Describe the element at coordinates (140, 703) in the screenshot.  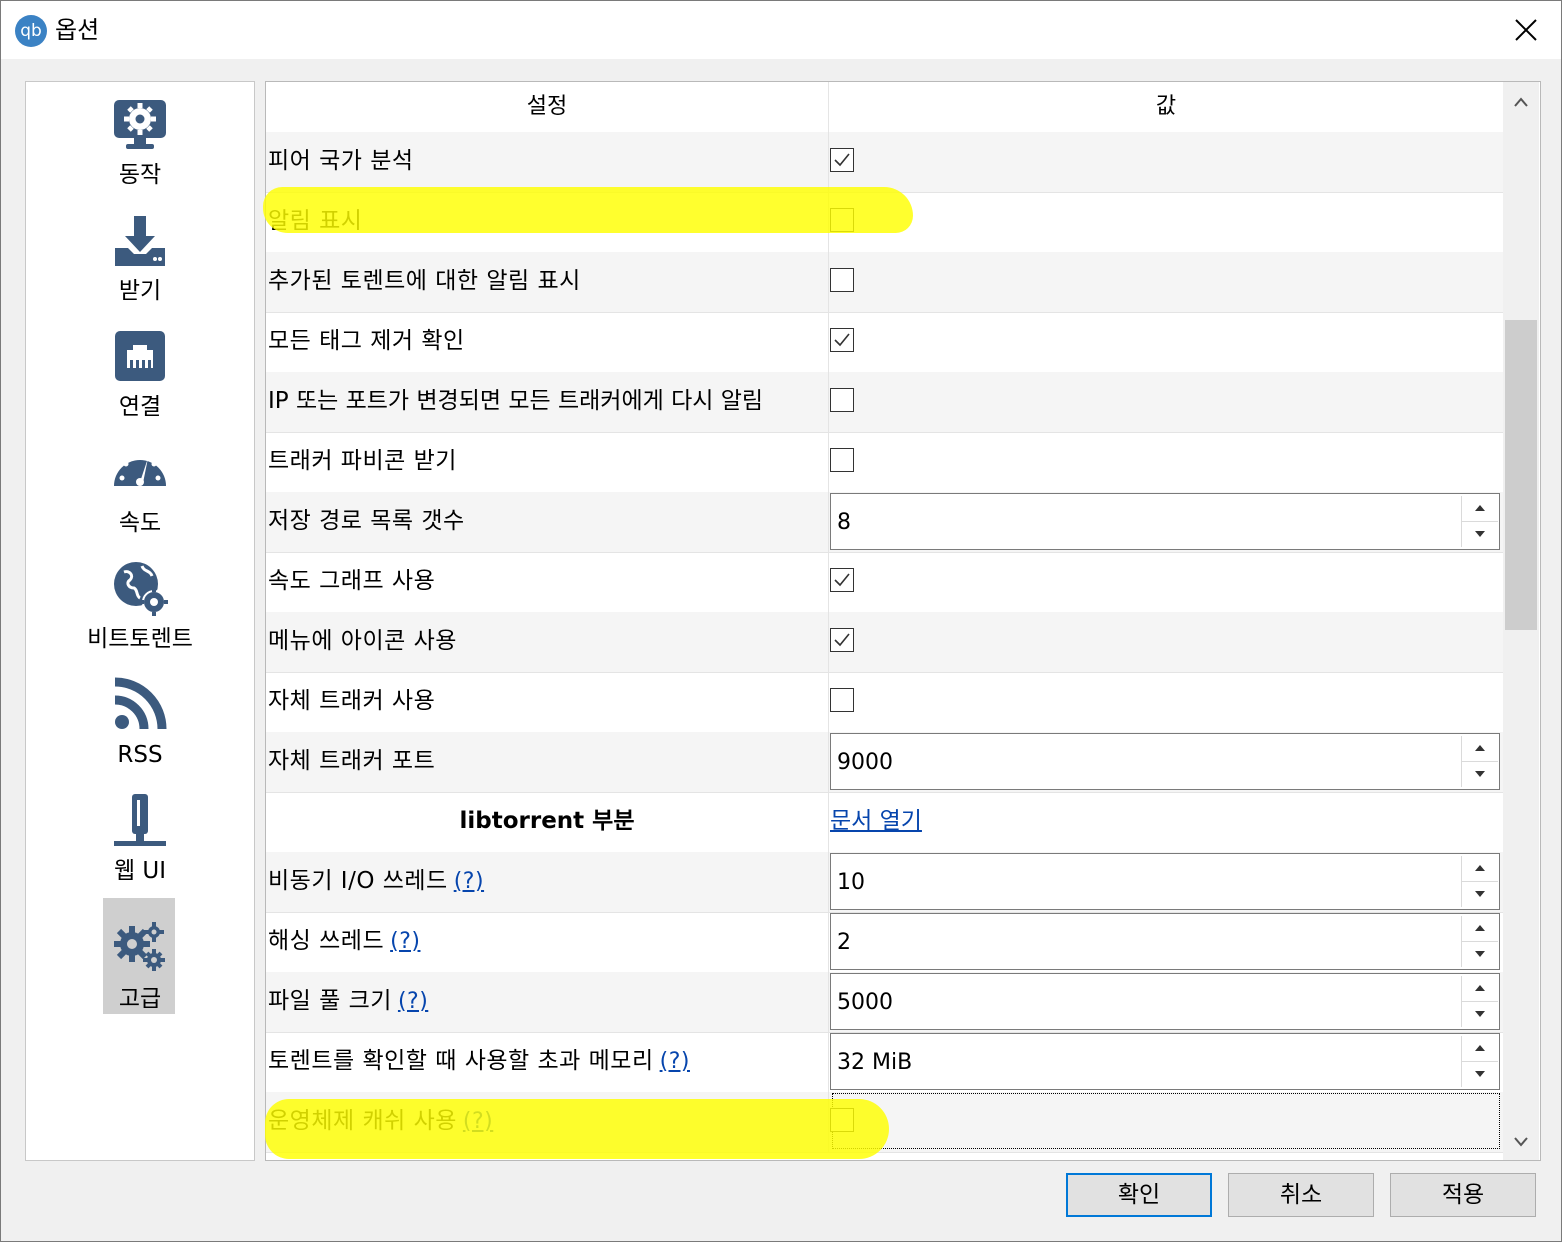
I see `rss-icon` at that location.